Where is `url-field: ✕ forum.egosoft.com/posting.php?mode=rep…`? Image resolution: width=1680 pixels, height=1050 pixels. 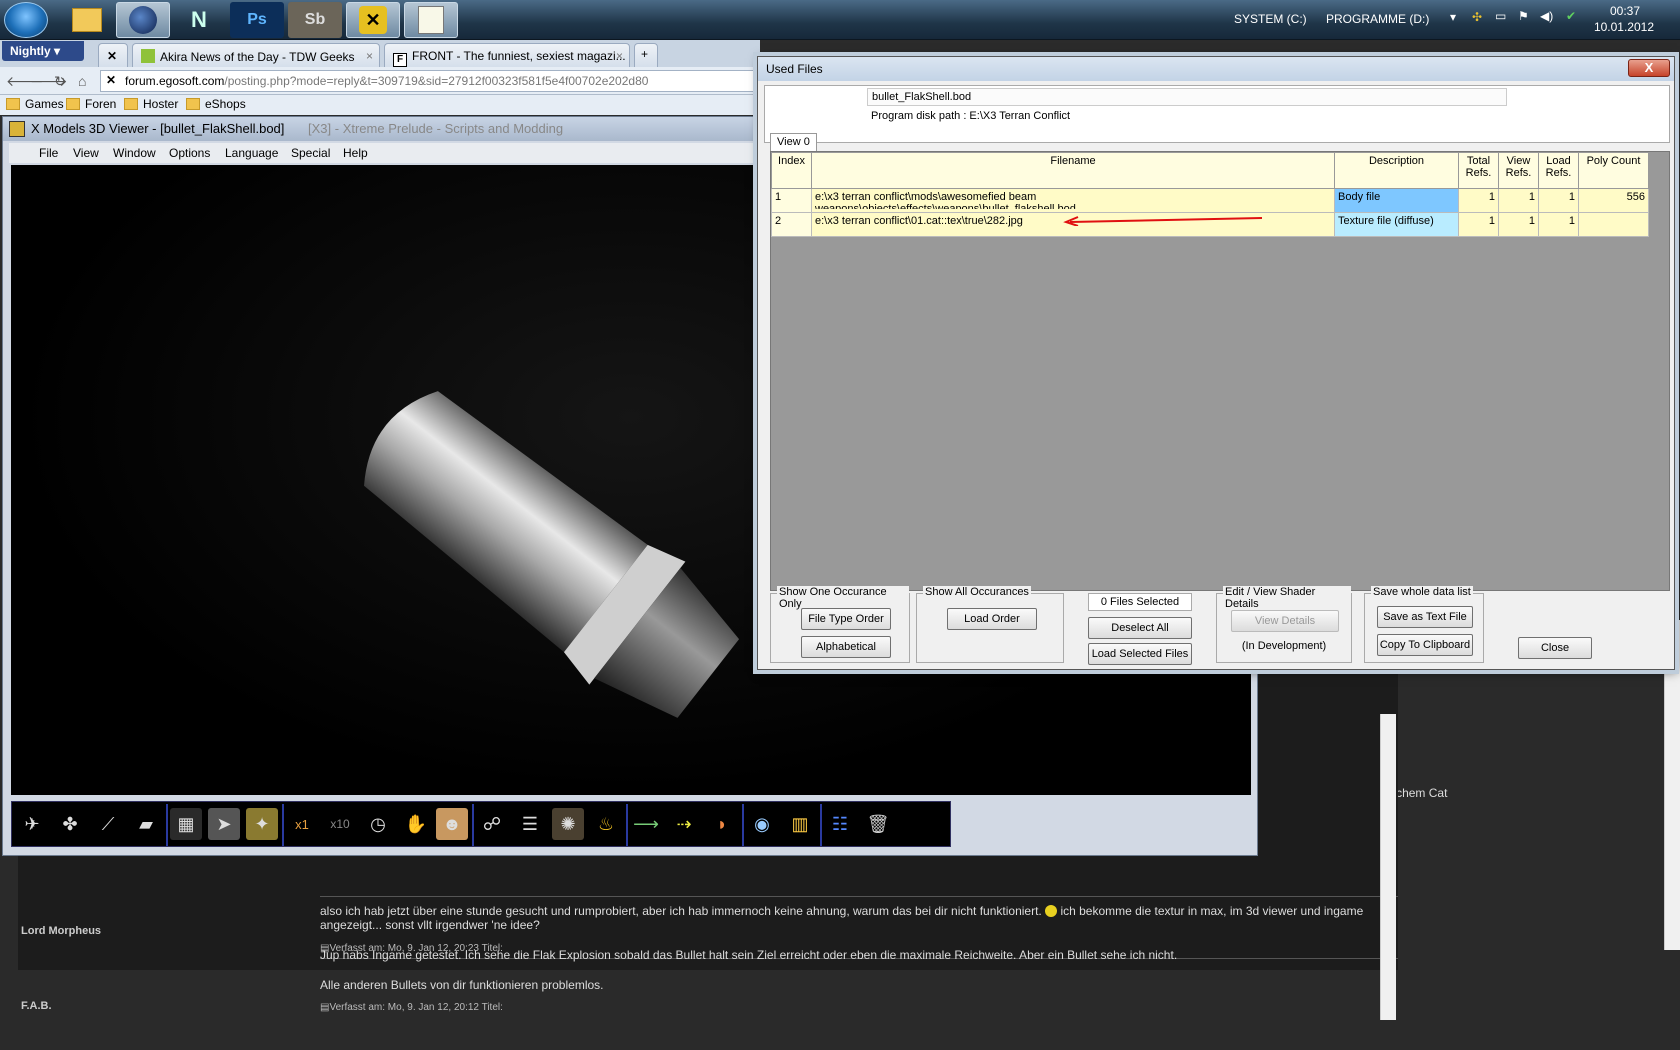
url-field: ✕ forum.egosoft.com/posting.php?mode=rep… is located at coordinates (430, 81).